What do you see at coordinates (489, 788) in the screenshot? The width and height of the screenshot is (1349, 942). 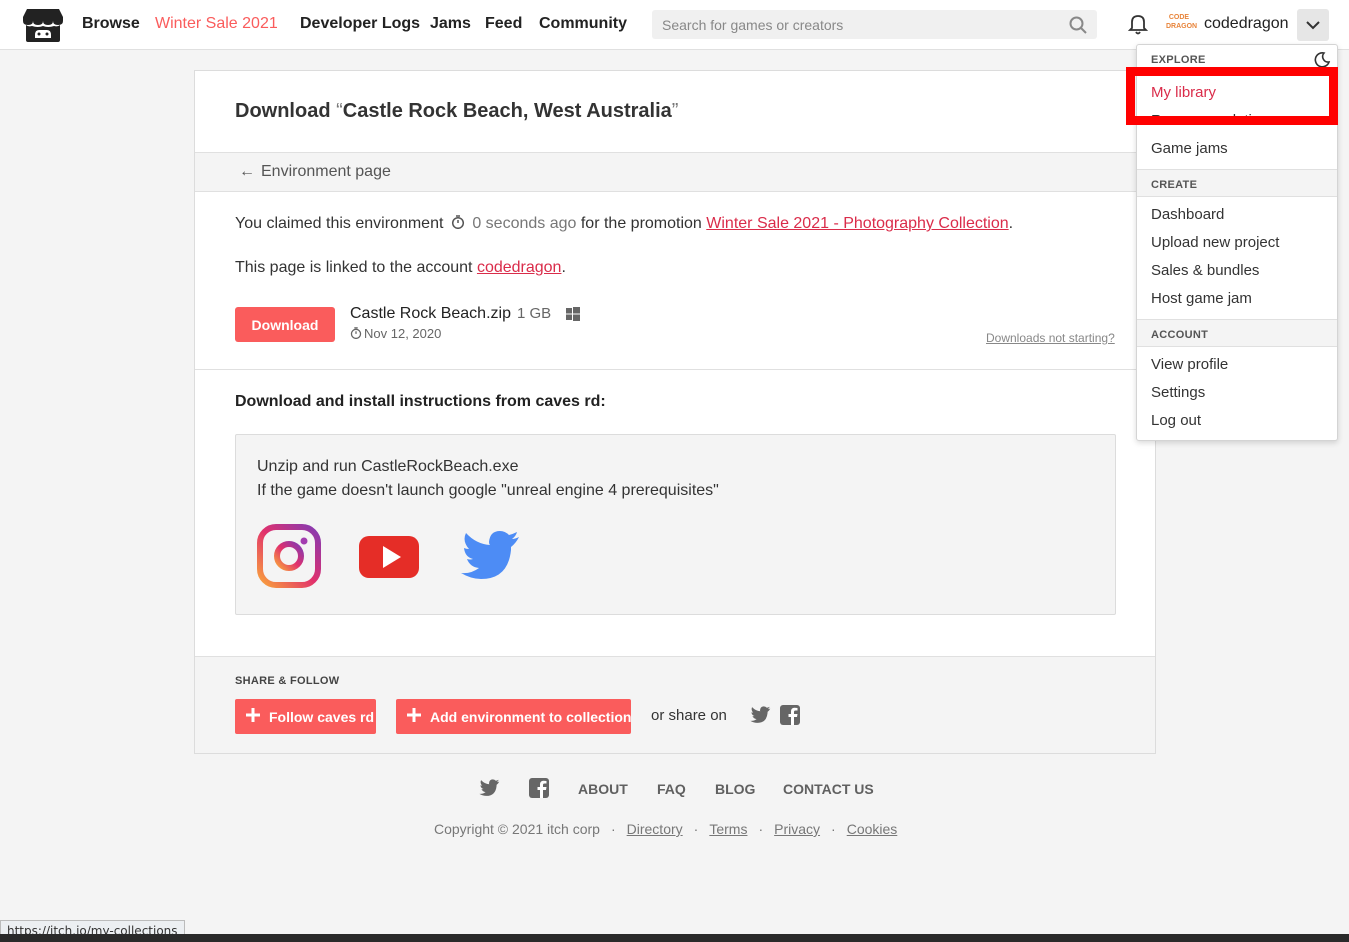 I see `twitter-footer-icon` at bounding box center [489, 788].